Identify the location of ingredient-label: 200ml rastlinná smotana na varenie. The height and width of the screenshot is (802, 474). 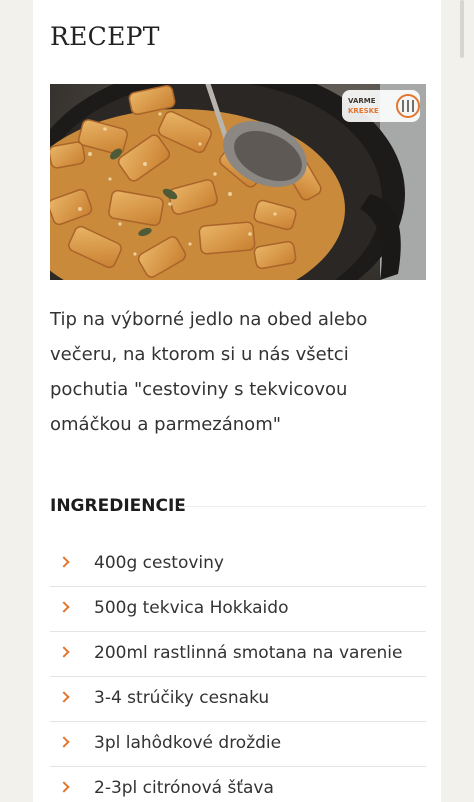
(248, 653).